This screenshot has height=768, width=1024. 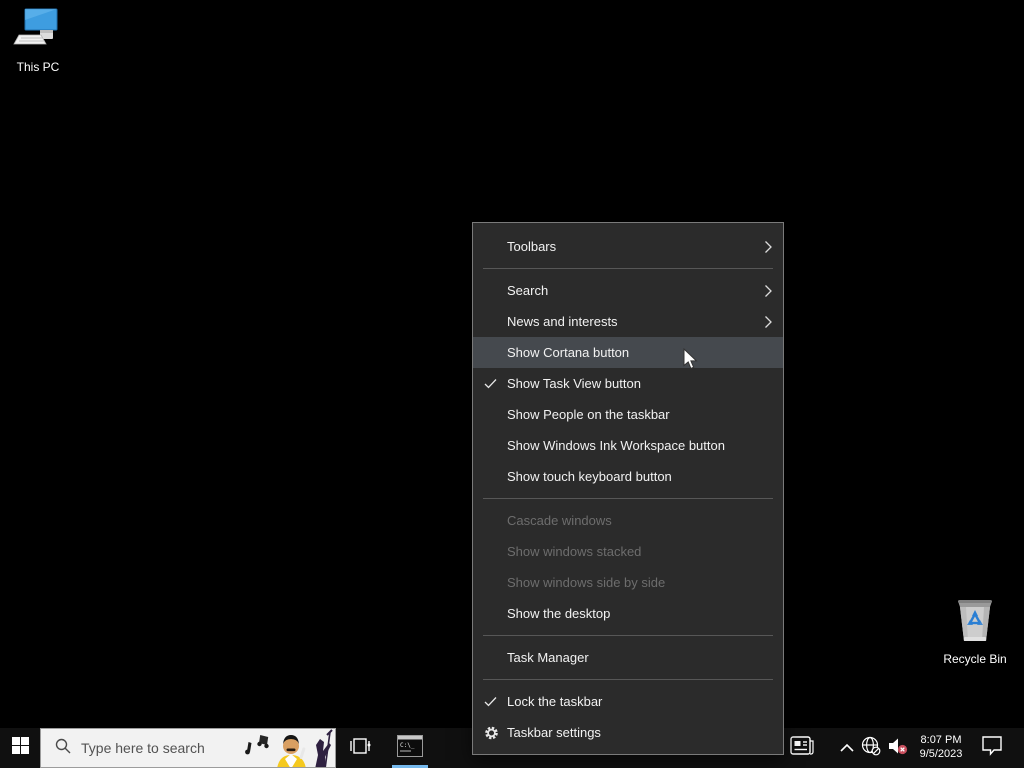 I want to click on cmd-window-icon: C:\_, so click(x=410, y=748).